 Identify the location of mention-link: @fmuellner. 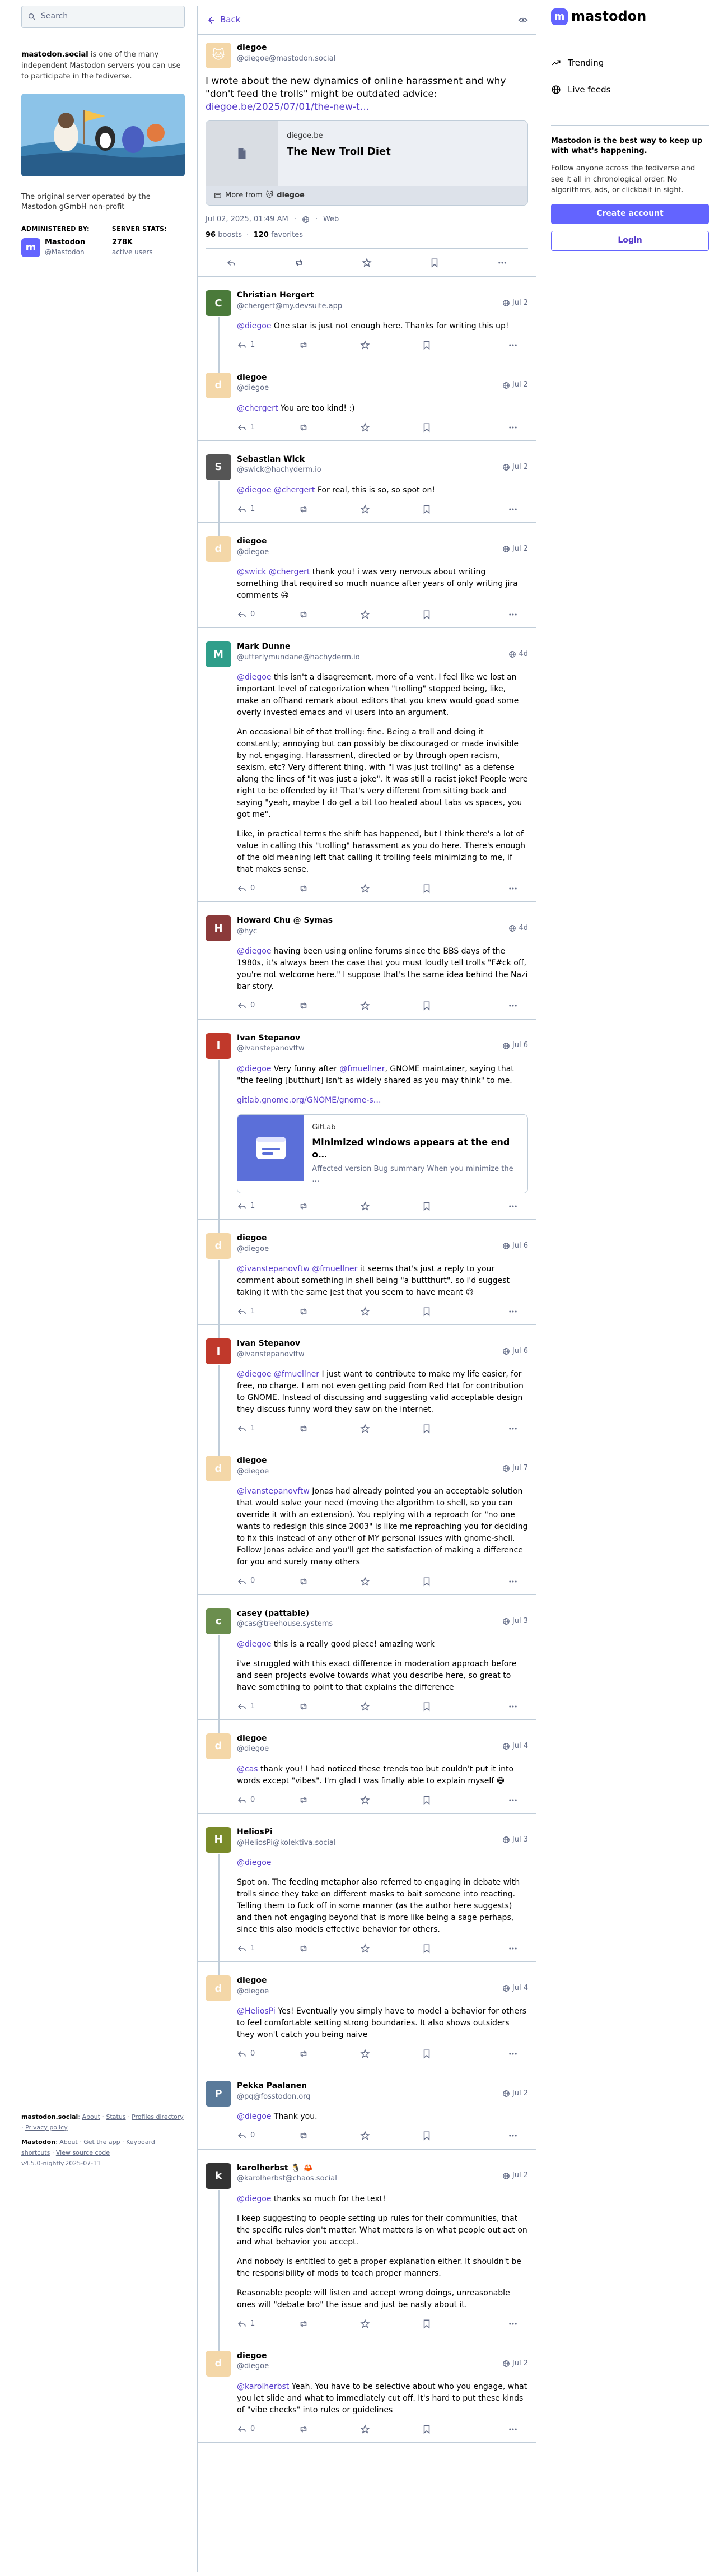
(362, 1068).